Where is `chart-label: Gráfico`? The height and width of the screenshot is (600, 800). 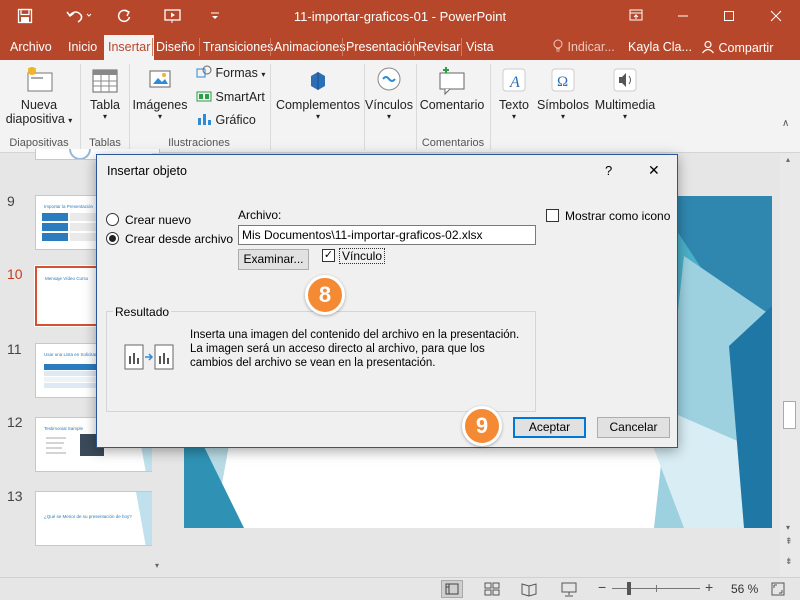
chart-label: Gráfico is located at coordinates (235, 120).